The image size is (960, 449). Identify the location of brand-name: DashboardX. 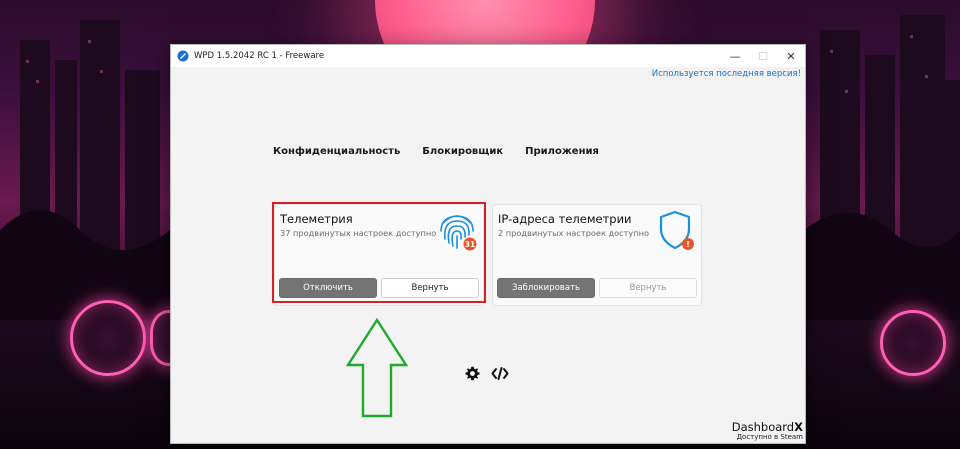
(767, 427).